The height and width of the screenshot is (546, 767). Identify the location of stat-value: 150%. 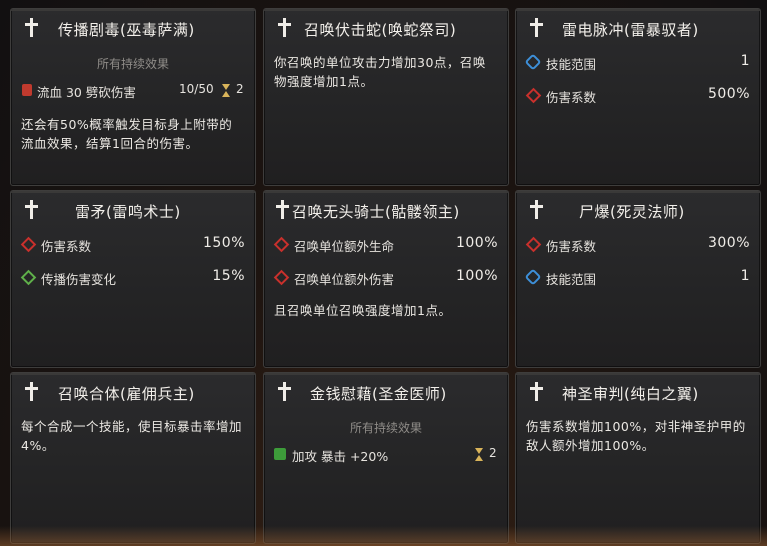
(223, 243).